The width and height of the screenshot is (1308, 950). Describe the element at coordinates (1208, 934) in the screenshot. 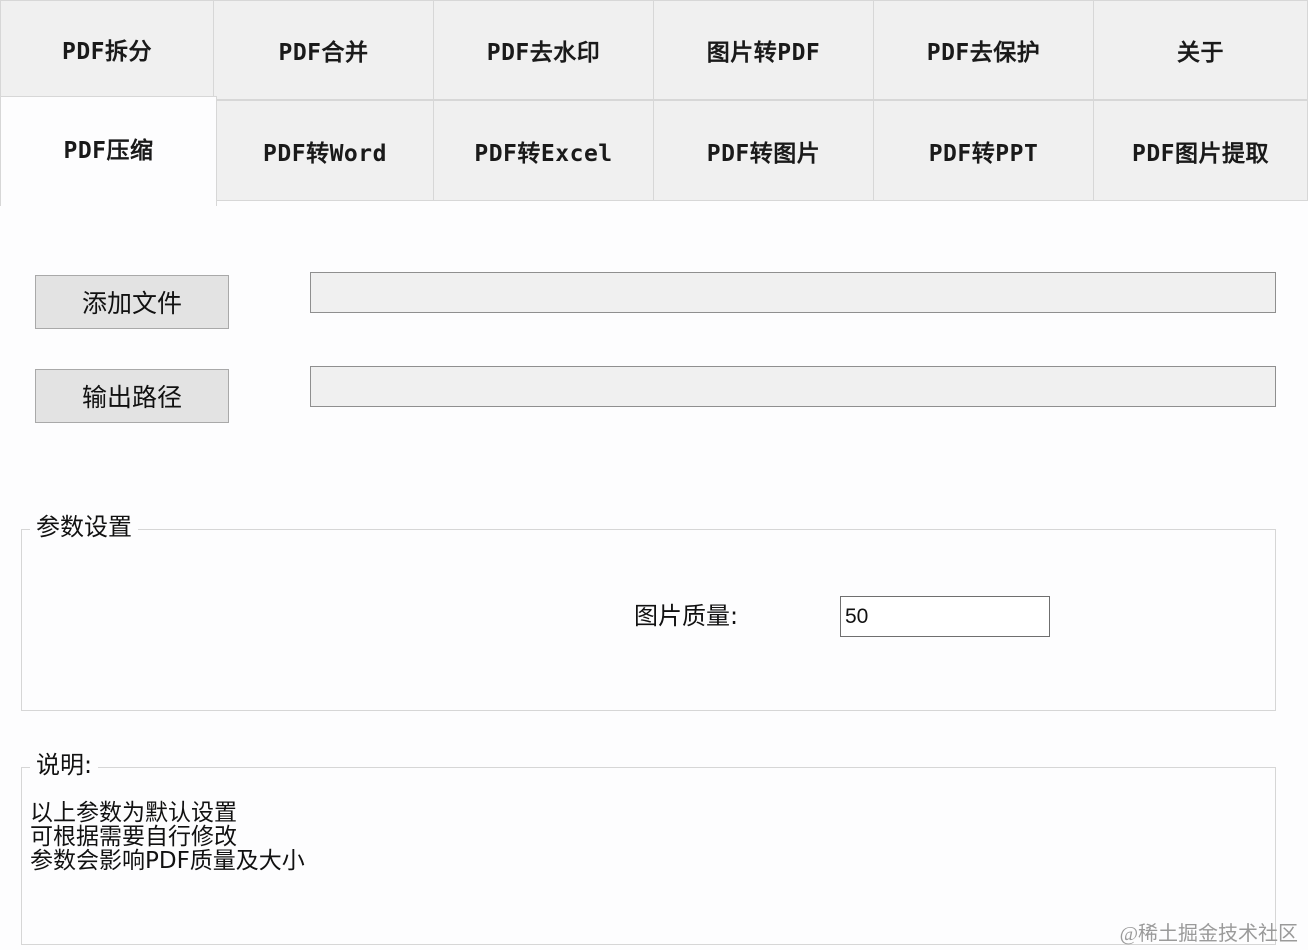

I see `watermark-text: @稀土掘金技术社区` at that location.